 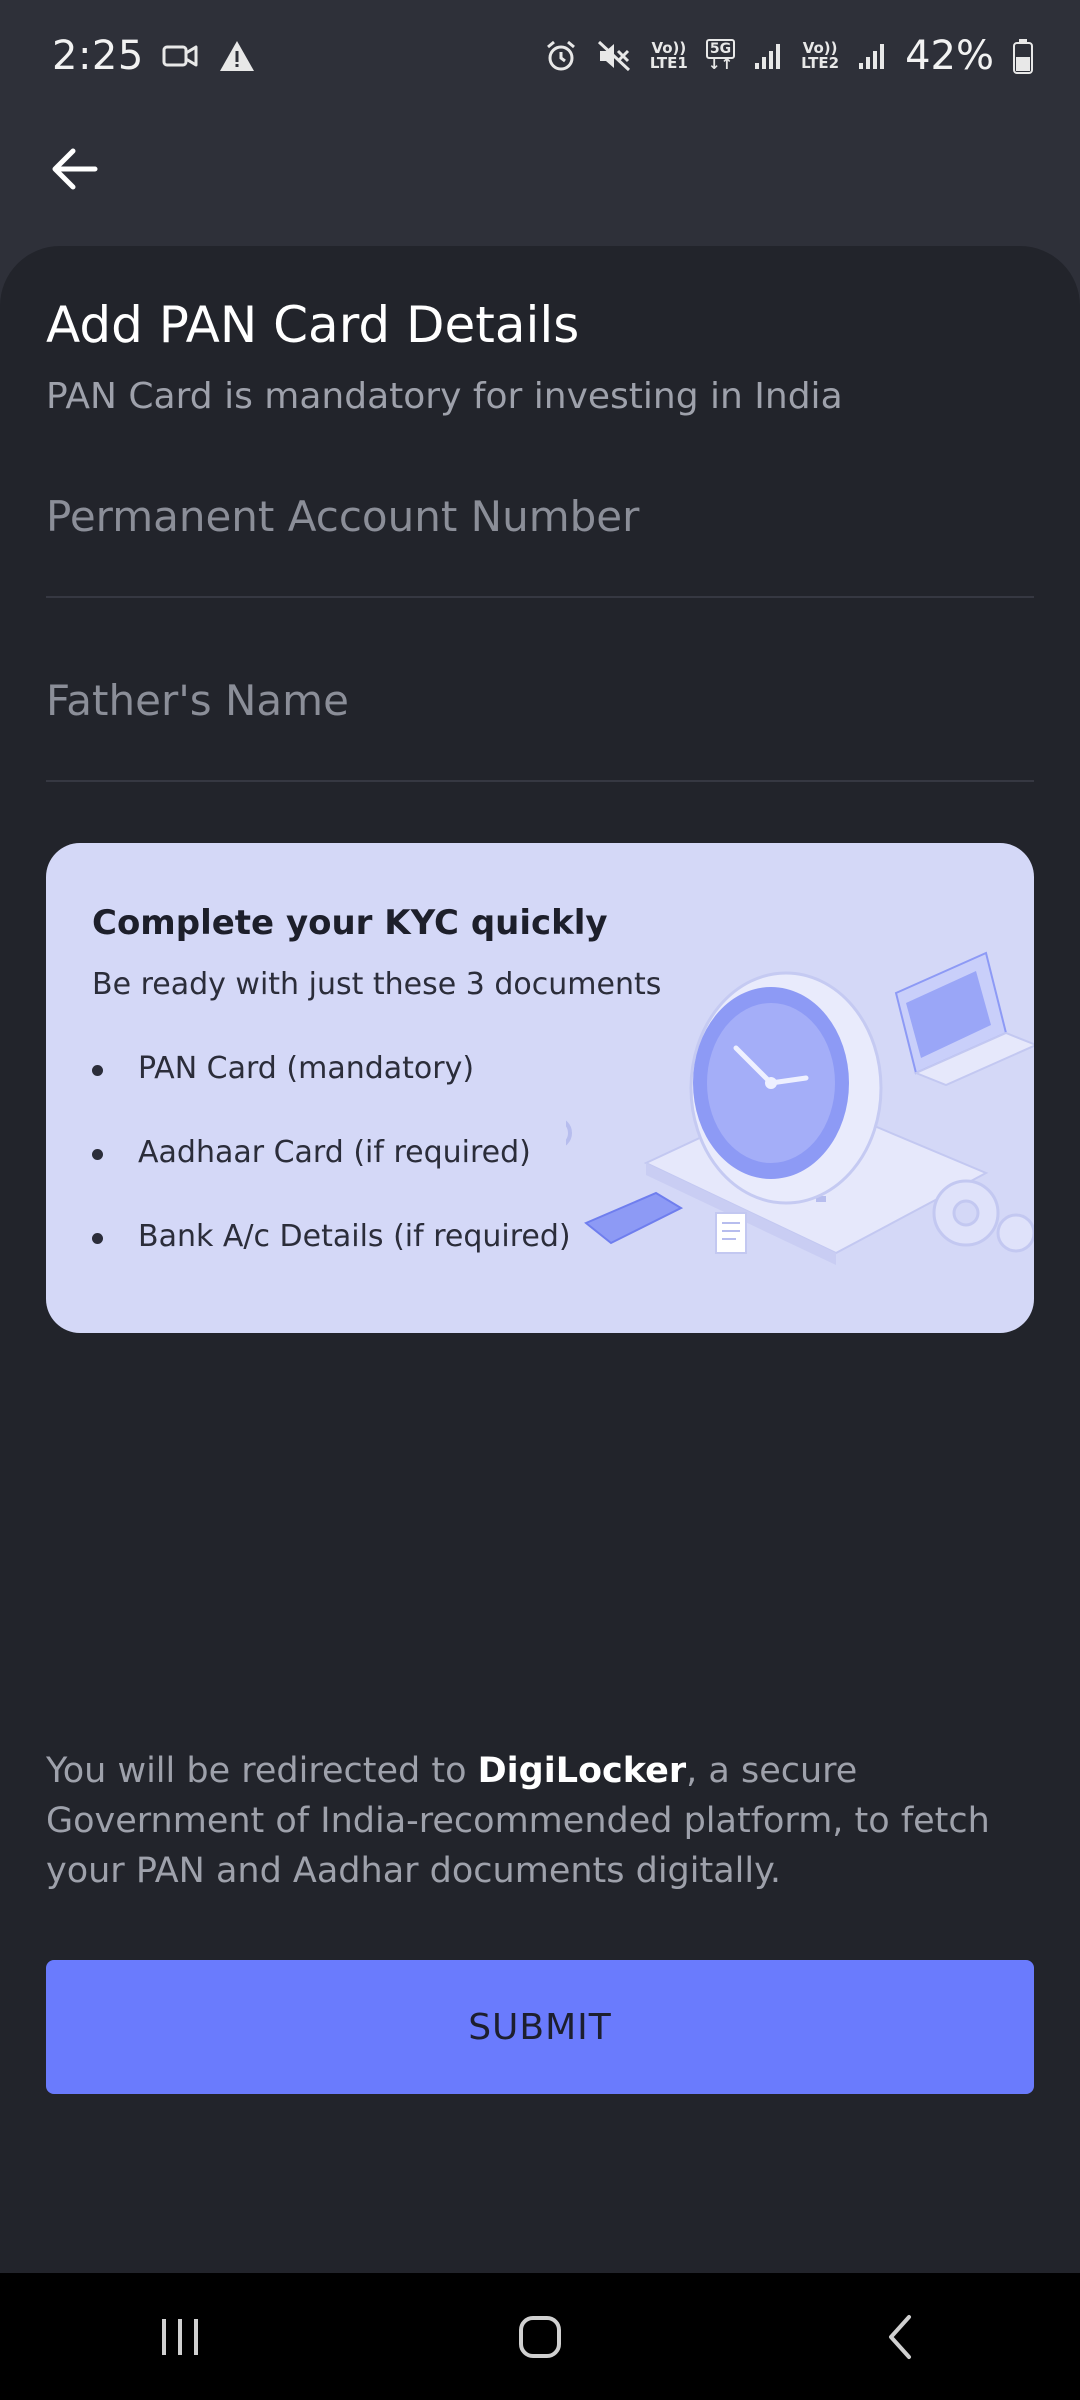 I want to click on father-name-field: Father's Name, so click(x=540, y=721).